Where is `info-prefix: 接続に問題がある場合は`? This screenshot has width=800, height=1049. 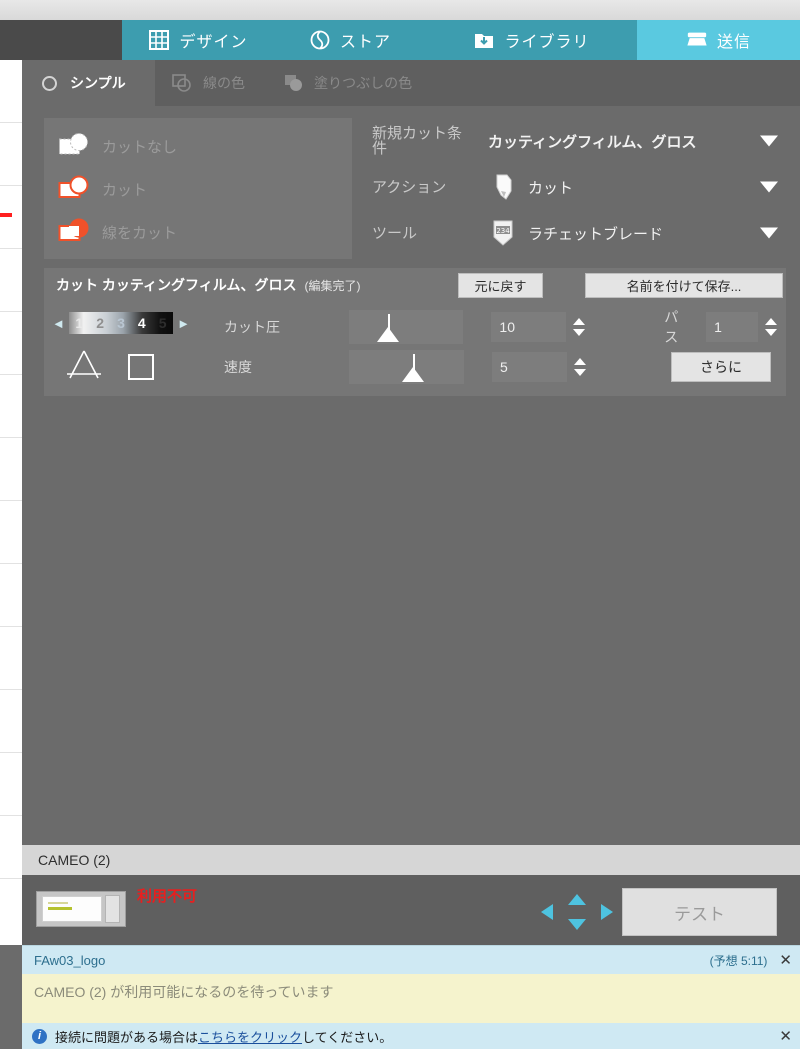 info-prefix: 接続に問題がある場合は is located at coordinates (127, 1037).